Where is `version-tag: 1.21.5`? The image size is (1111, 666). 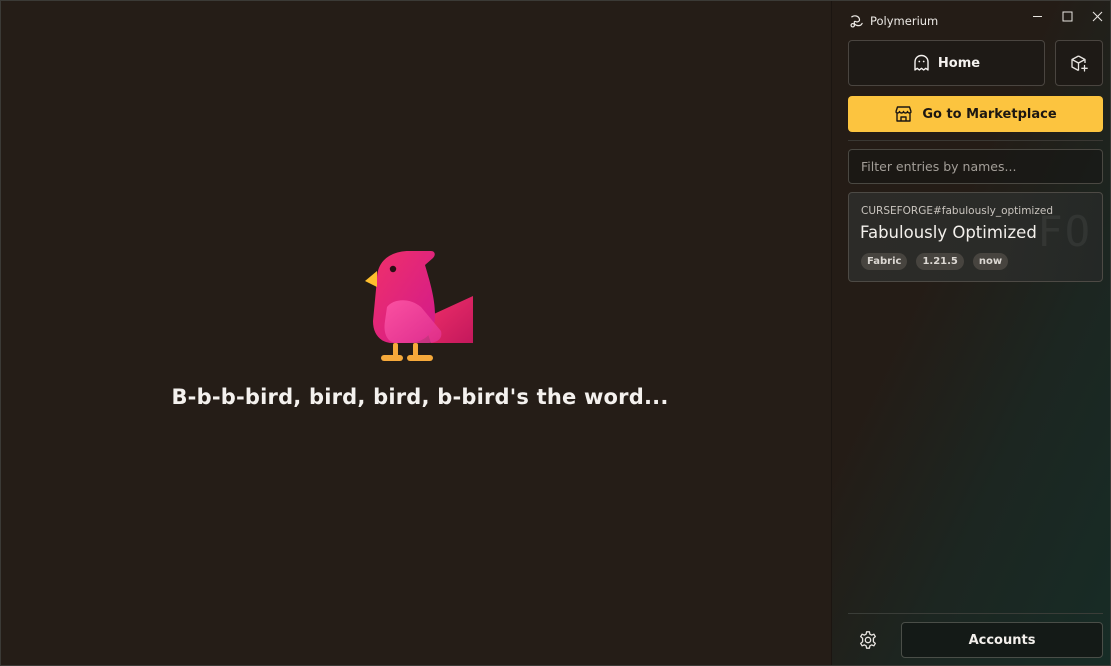 version-tag: 1.21.5 is located at coordinates (940, 261).